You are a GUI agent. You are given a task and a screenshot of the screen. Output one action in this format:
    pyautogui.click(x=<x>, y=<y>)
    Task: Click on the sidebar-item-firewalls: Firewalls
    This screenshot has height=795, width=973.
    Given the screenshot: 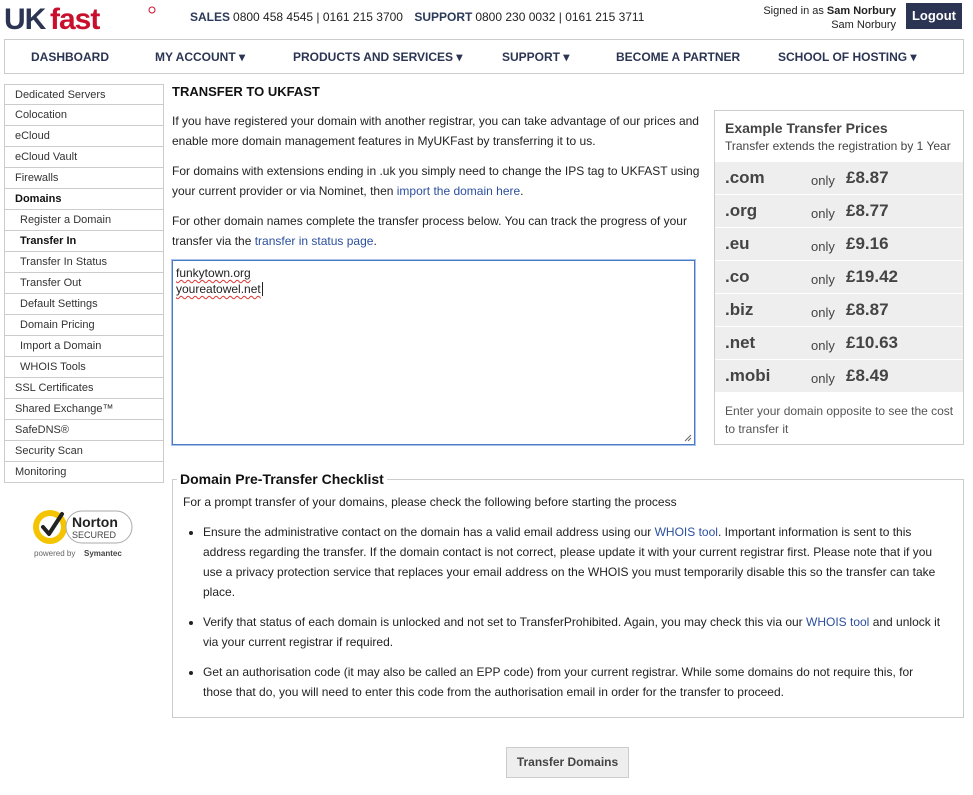 What is the action you would take?
    pyautogui.click(x=84, y=178)
    